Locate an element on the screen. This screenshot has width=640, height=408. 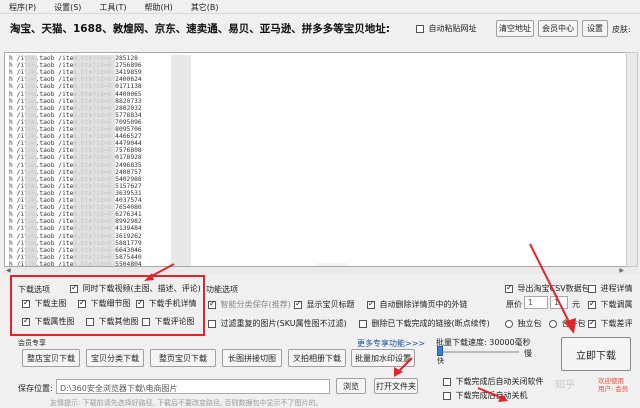
category-download-button: 宝贝分类下载 is located at coordinates (115, 358).